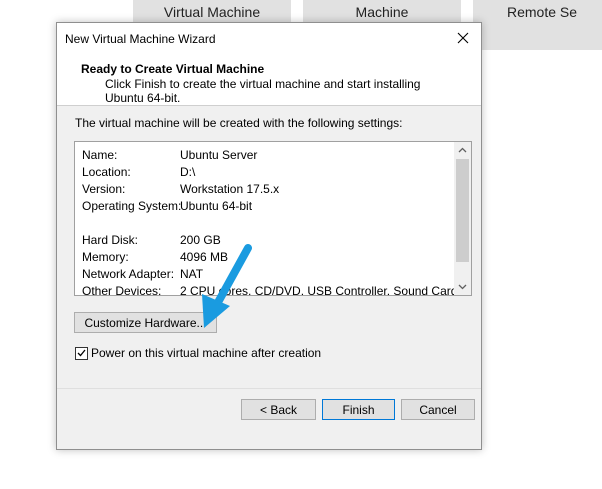 Image resolution: width=602 pixels, height=489 pixels. Describe the element at coordinates (382, 12) in the screenshot. I see `bg-tile-label: Machine` at that location.